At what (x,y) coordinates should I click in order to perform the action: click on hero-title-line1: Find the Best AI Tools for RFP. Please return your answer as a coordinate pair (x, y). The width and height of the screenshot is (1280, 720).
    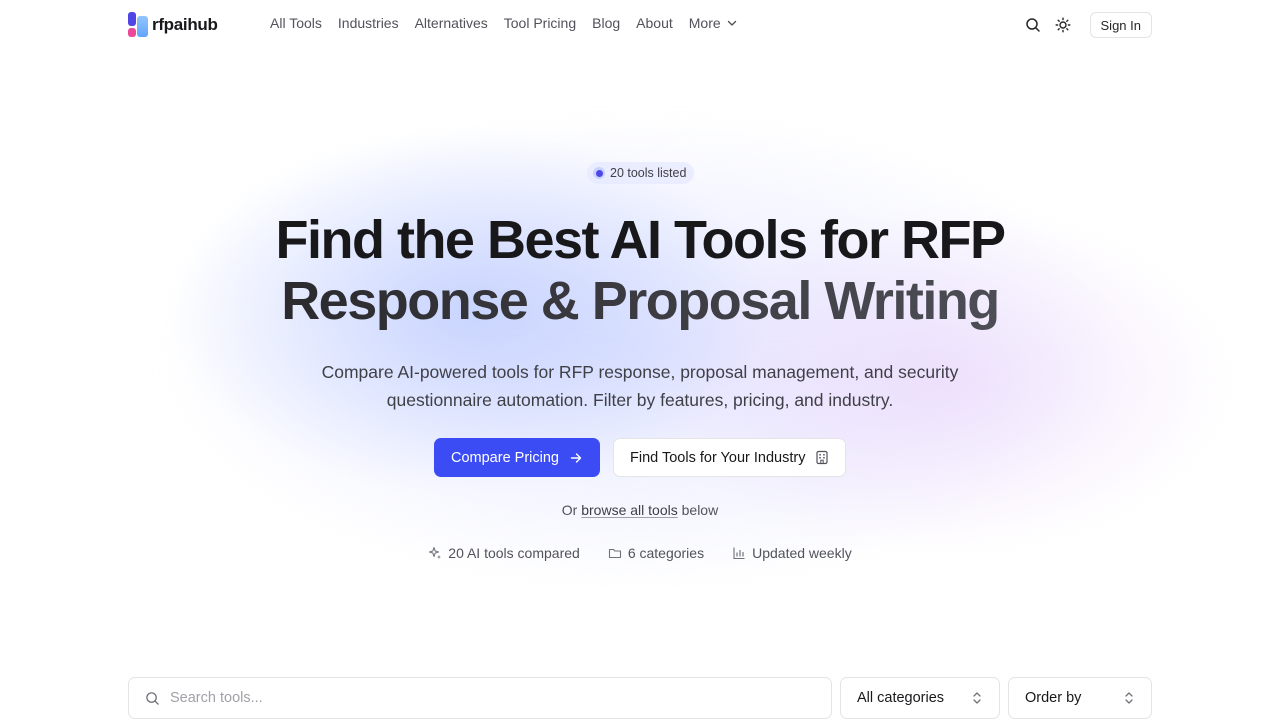
    Looking at the image, I should click on (640, 240).